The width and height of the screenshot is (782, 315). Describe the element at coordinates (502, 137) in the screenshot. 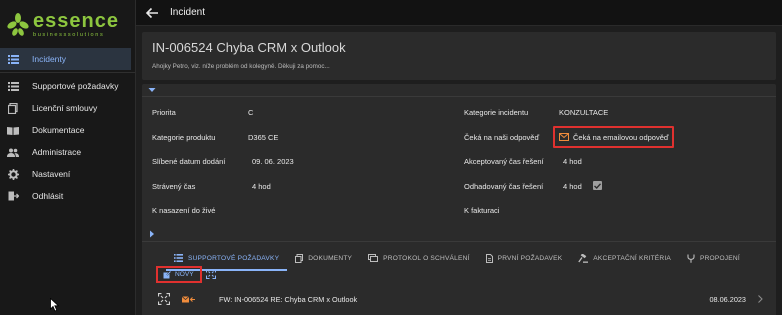

I see `awaiting-reply-label: Čeká na naši odpověď` at that location.